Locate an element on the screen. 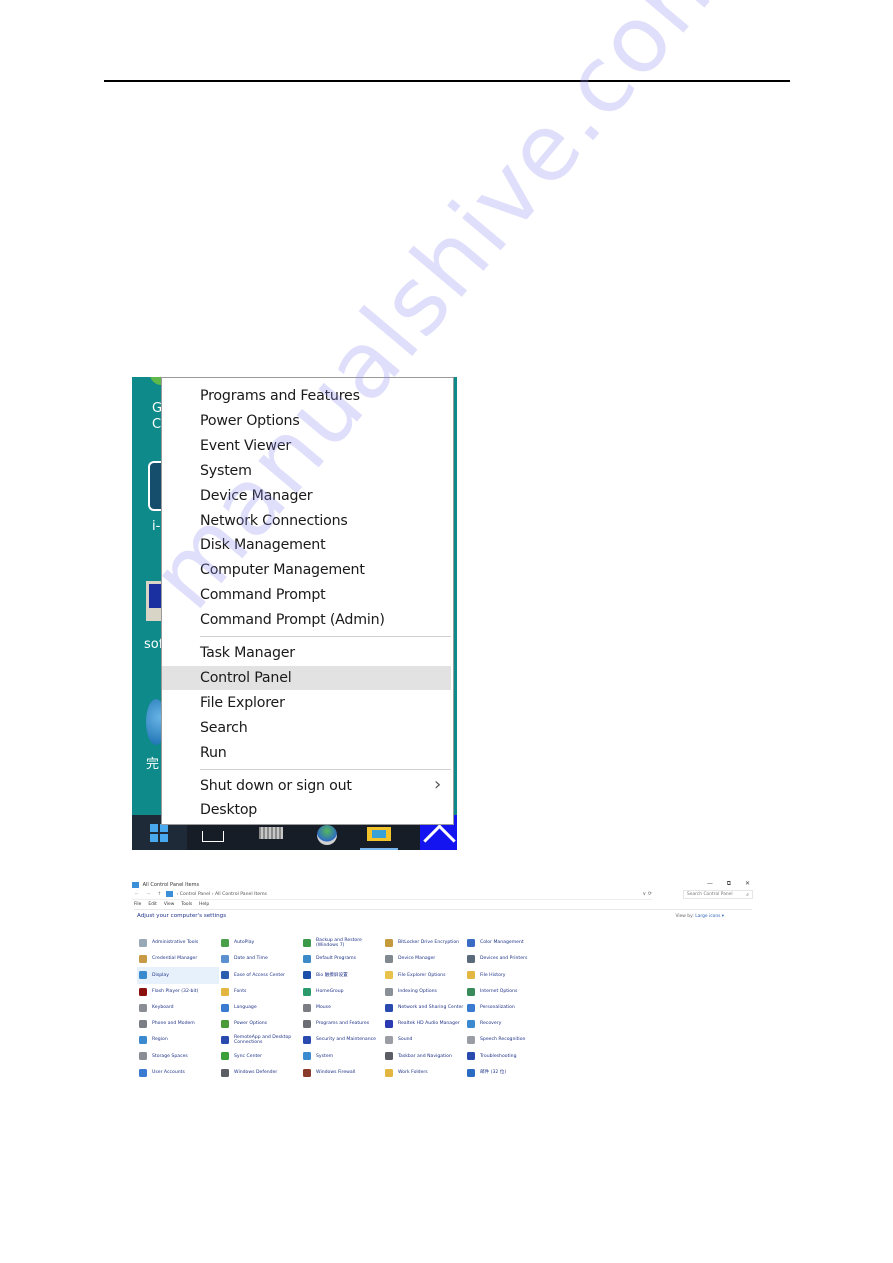 This screenshot has height=1263, width=893. cp-item-label: Network and Sharing Center is located at coordinates (431, 1008).